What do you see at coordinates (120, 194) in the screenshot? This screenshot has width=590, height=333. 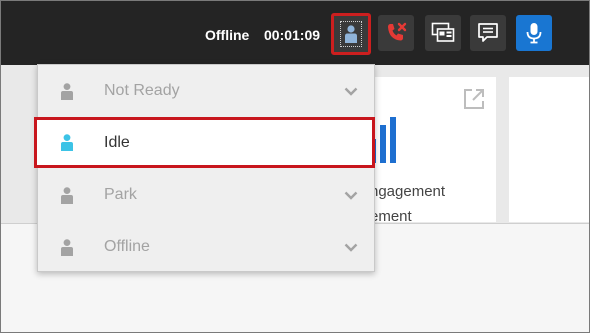 I see `state-label: Park` at bounding box center [120, 194].